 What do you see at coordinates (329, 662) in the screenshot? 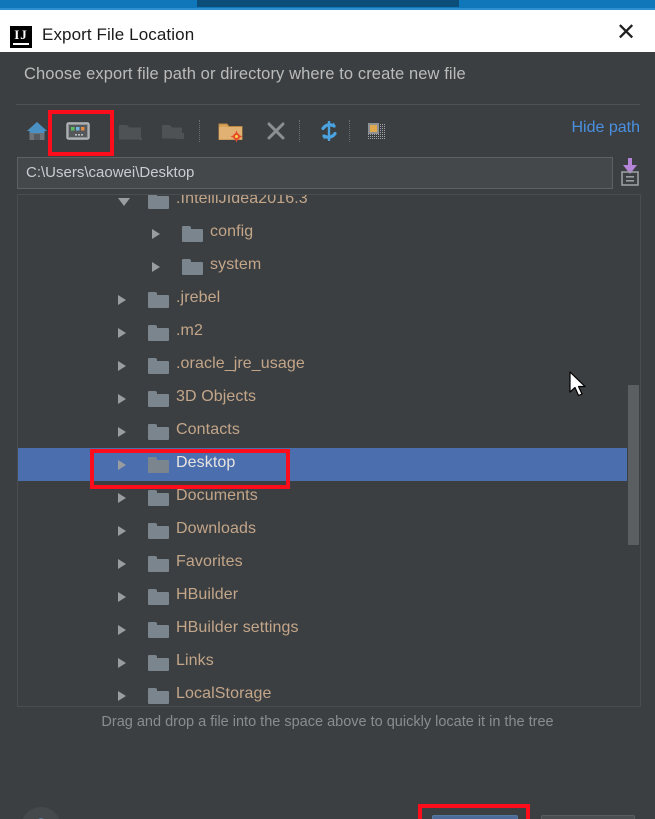
I see `tree-row: Links` at bounding box center [329, 662].